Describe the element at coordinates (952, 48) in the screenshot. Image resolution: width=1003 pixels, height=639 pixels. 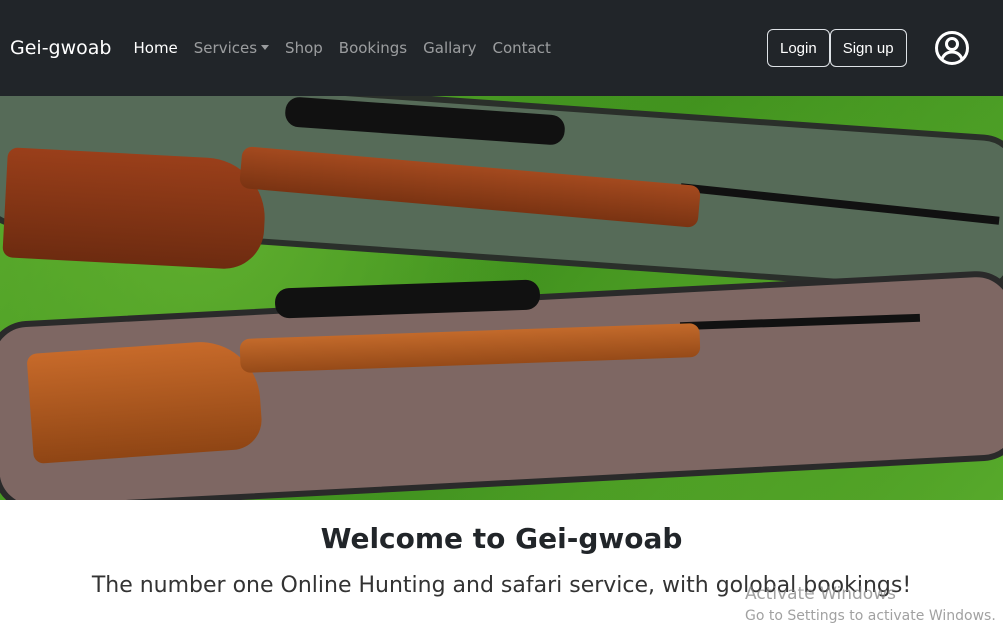
I see `user-circle-icon` at that location.